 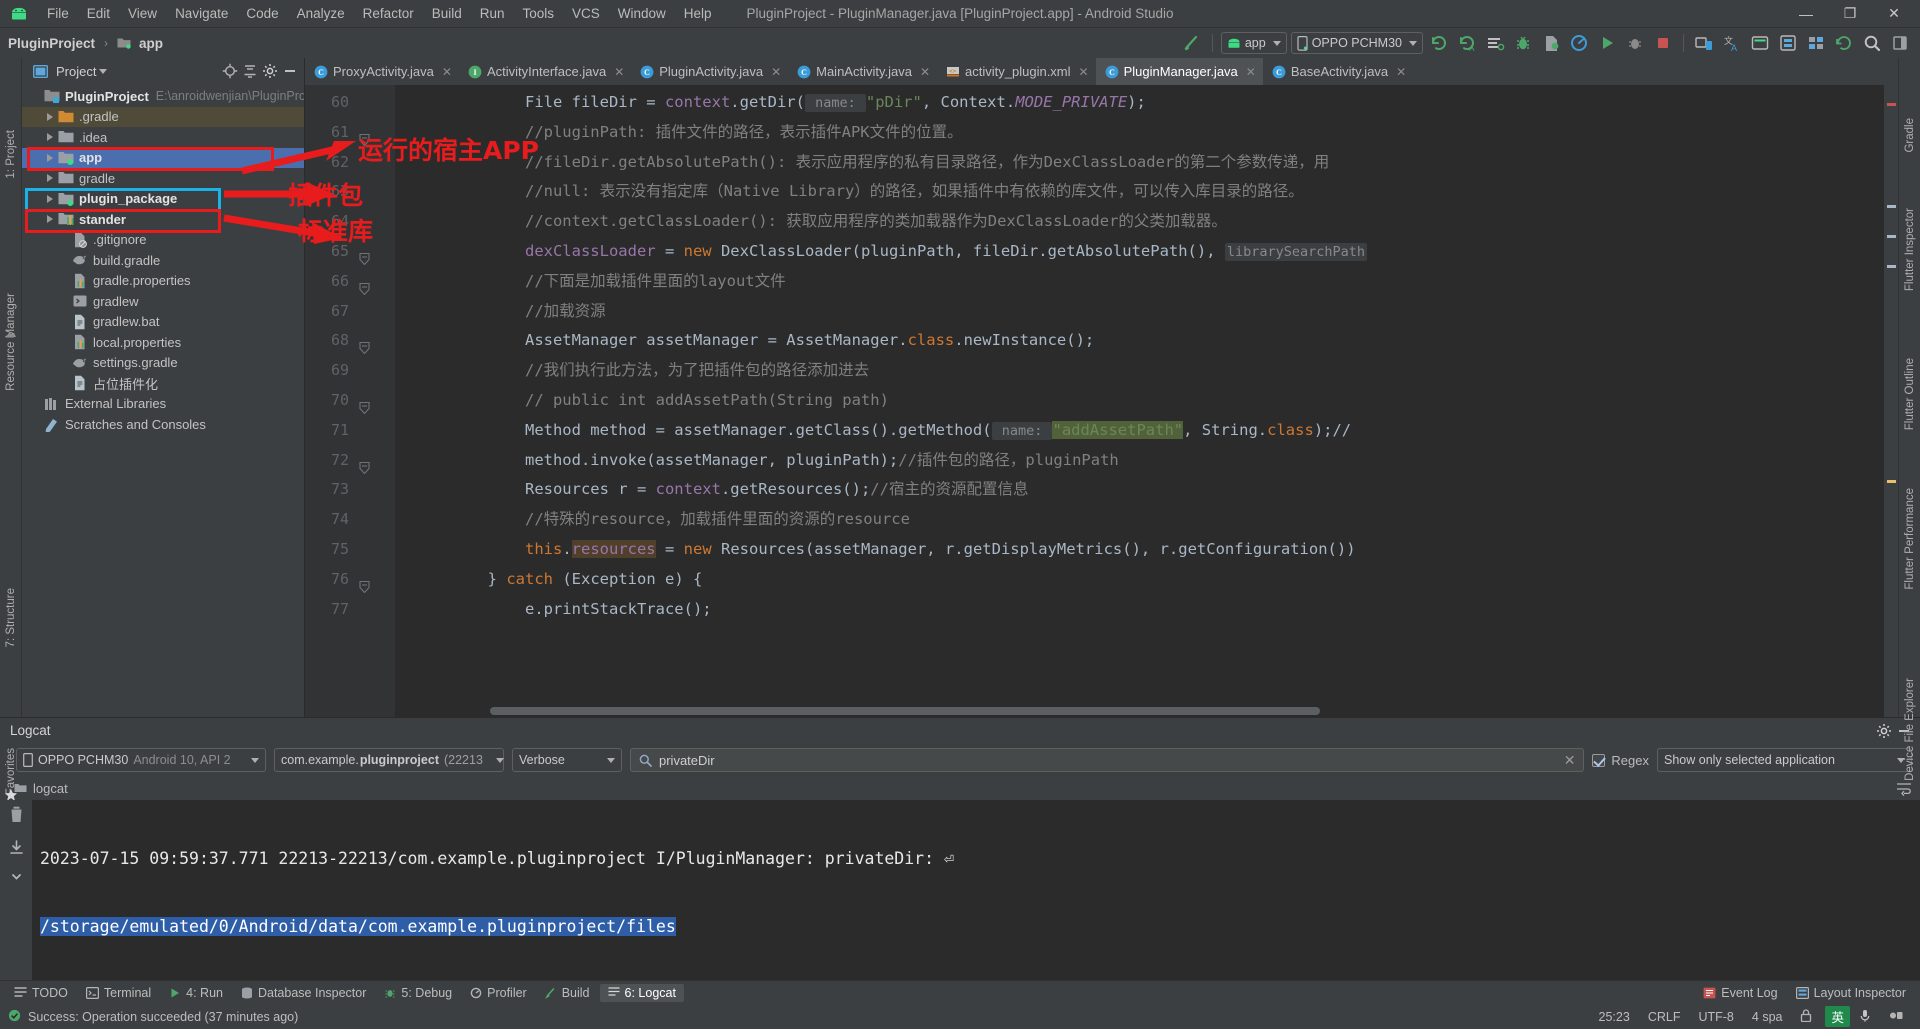 What do you see at coordinates (350, 192) in the screenshot?
I see `line-number: 63` at bounding box center [350, 192].